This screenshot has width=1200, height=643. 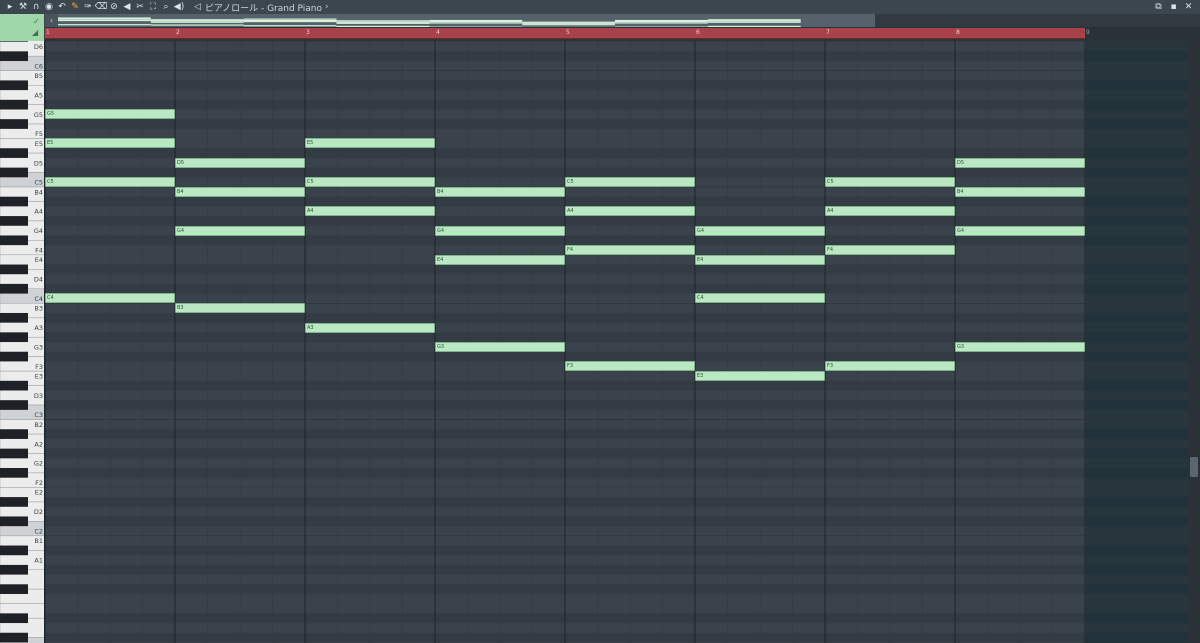 I want to click on delete-icon: ⊘, so click(x=114, y=7).